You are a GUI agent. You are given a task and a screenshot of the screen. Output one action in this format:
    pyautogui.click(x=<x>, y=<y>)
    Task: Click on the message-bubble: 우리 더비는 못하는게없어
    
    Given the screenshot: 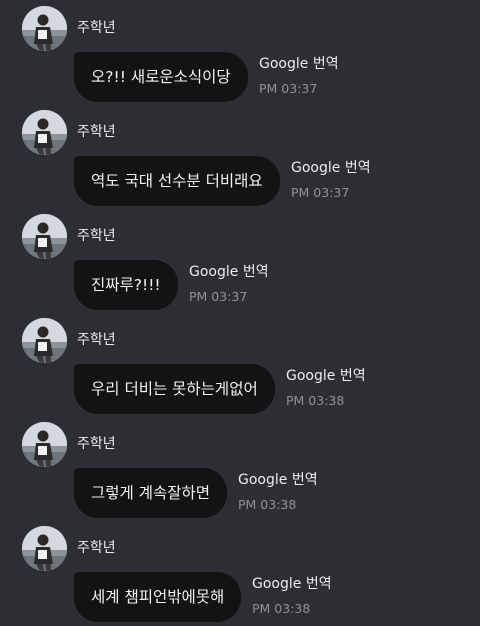 What is the action you would take?
    pyautogui.click(x=174, y=389)
    